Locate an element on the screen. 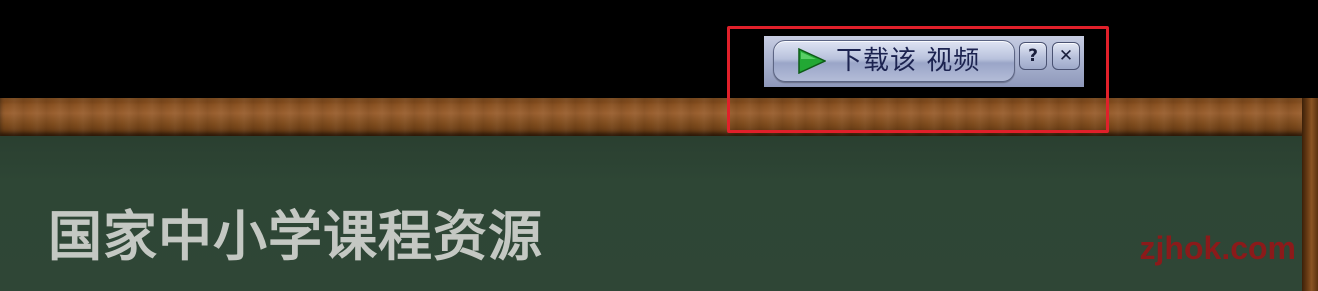 The width and height of the screenshot is (1318, 291). highlight-annotation-box is located at coordinates (918, 79).